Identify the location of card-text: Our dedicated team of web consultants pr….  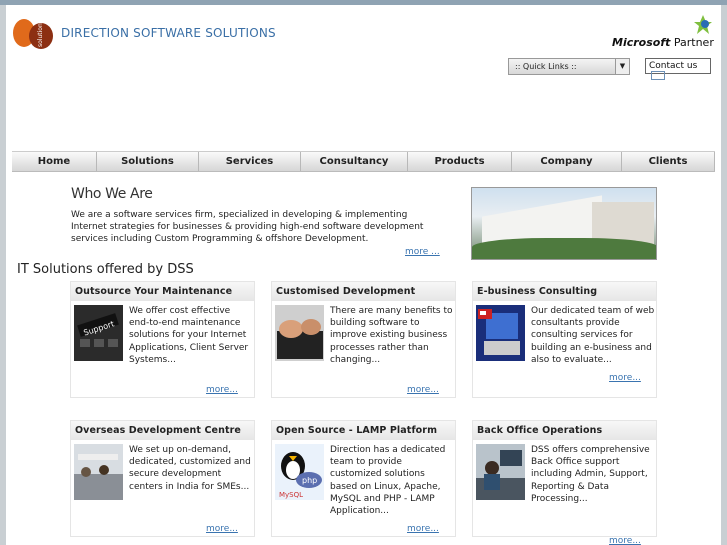
(593, 335).